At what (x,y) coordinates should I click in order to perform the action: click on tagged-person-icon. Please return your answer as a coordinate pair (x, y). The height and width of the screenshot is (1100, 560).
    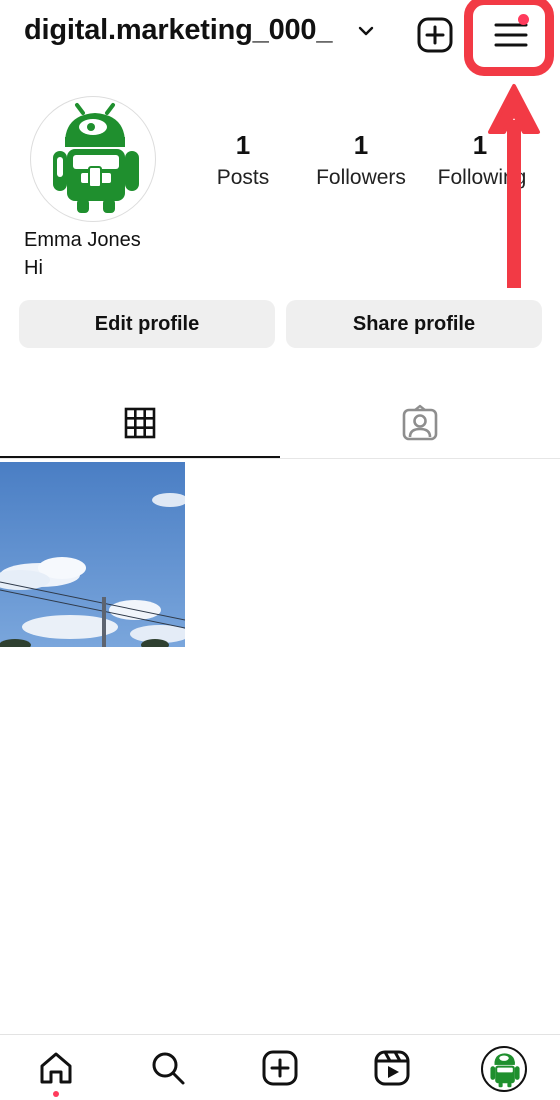
    Looking at the image, I should click on (420, 422).